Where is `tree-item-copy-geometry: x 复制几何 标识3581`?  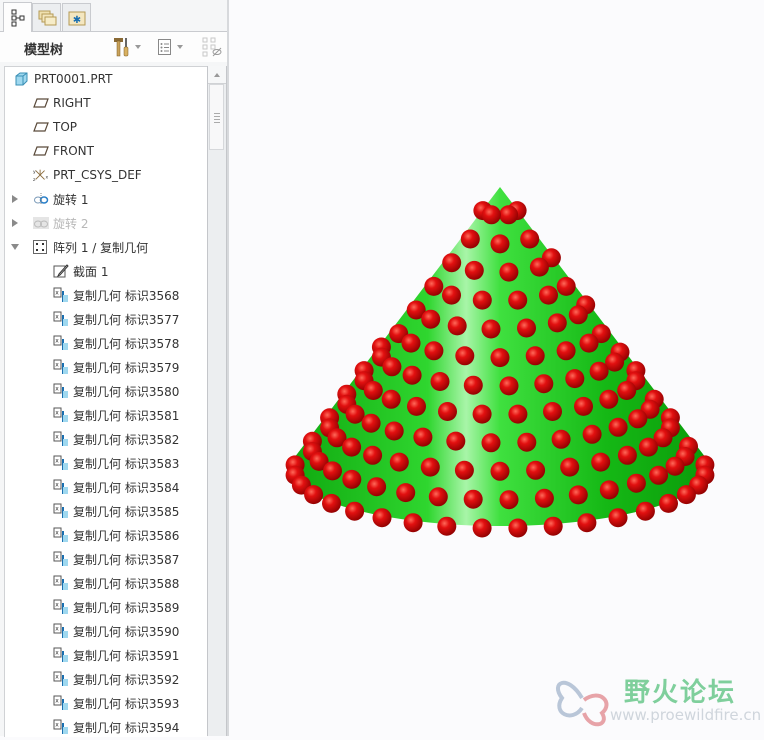
tree-item-copy-geometry: x 复制几何 标识3581 is located at coordinates (116, 415).